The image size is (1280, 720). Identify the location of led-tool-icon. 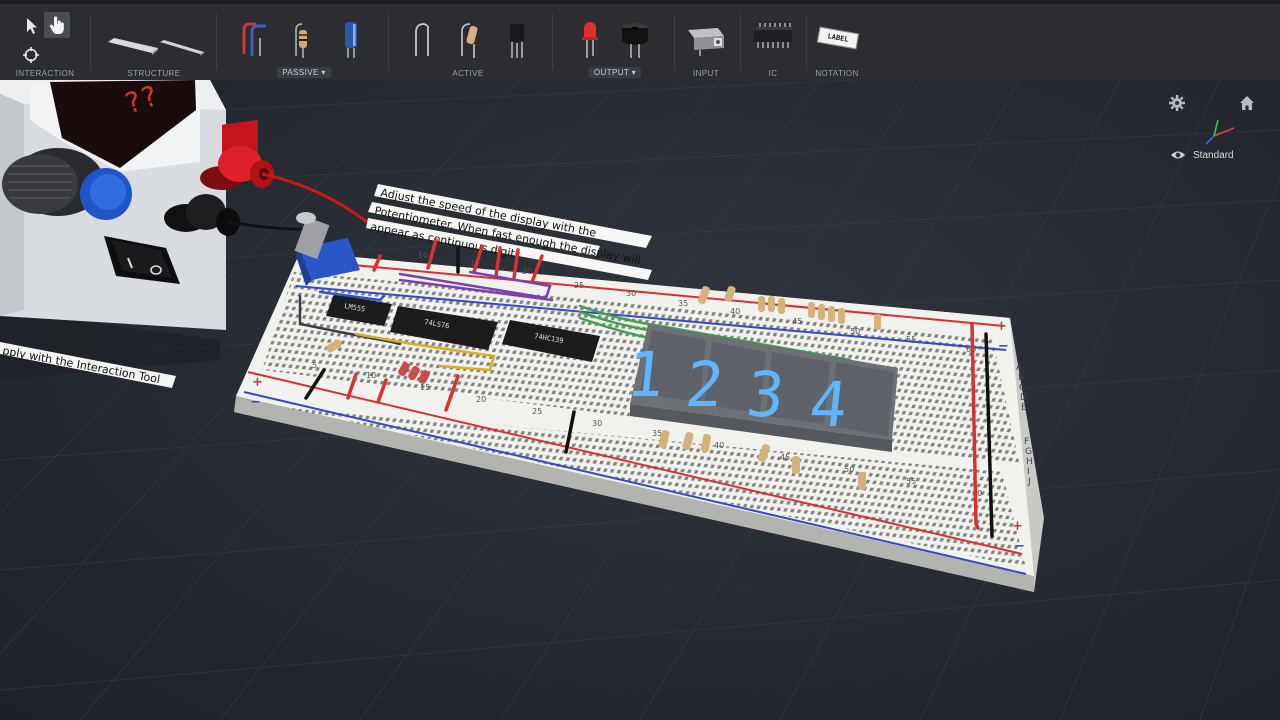
(590, 38).